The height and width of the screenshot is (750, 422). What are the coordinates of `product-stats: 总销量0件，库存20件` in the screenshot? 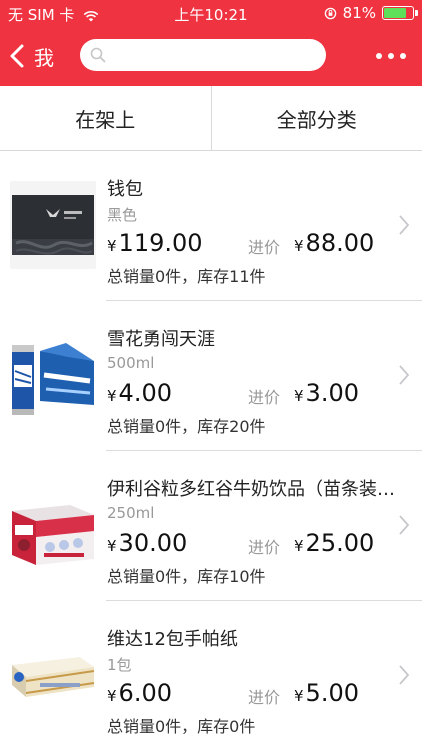 It's located at (186, 426).